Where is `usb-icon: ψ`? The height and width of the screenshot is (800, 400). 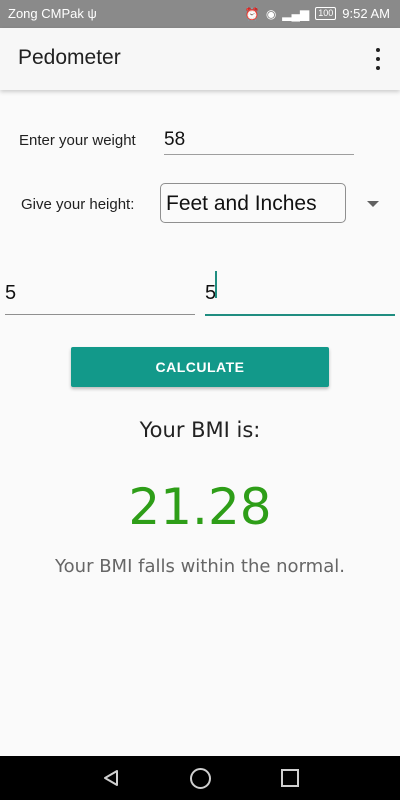 usb-icon: ψ is located at coordinates (92, 13).